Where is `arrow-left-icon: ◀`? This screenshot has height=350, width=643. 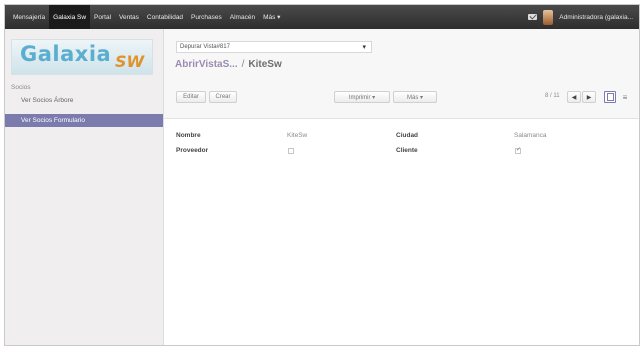
arrow-left-icon: ◀ is located at coordinates (574, 97).